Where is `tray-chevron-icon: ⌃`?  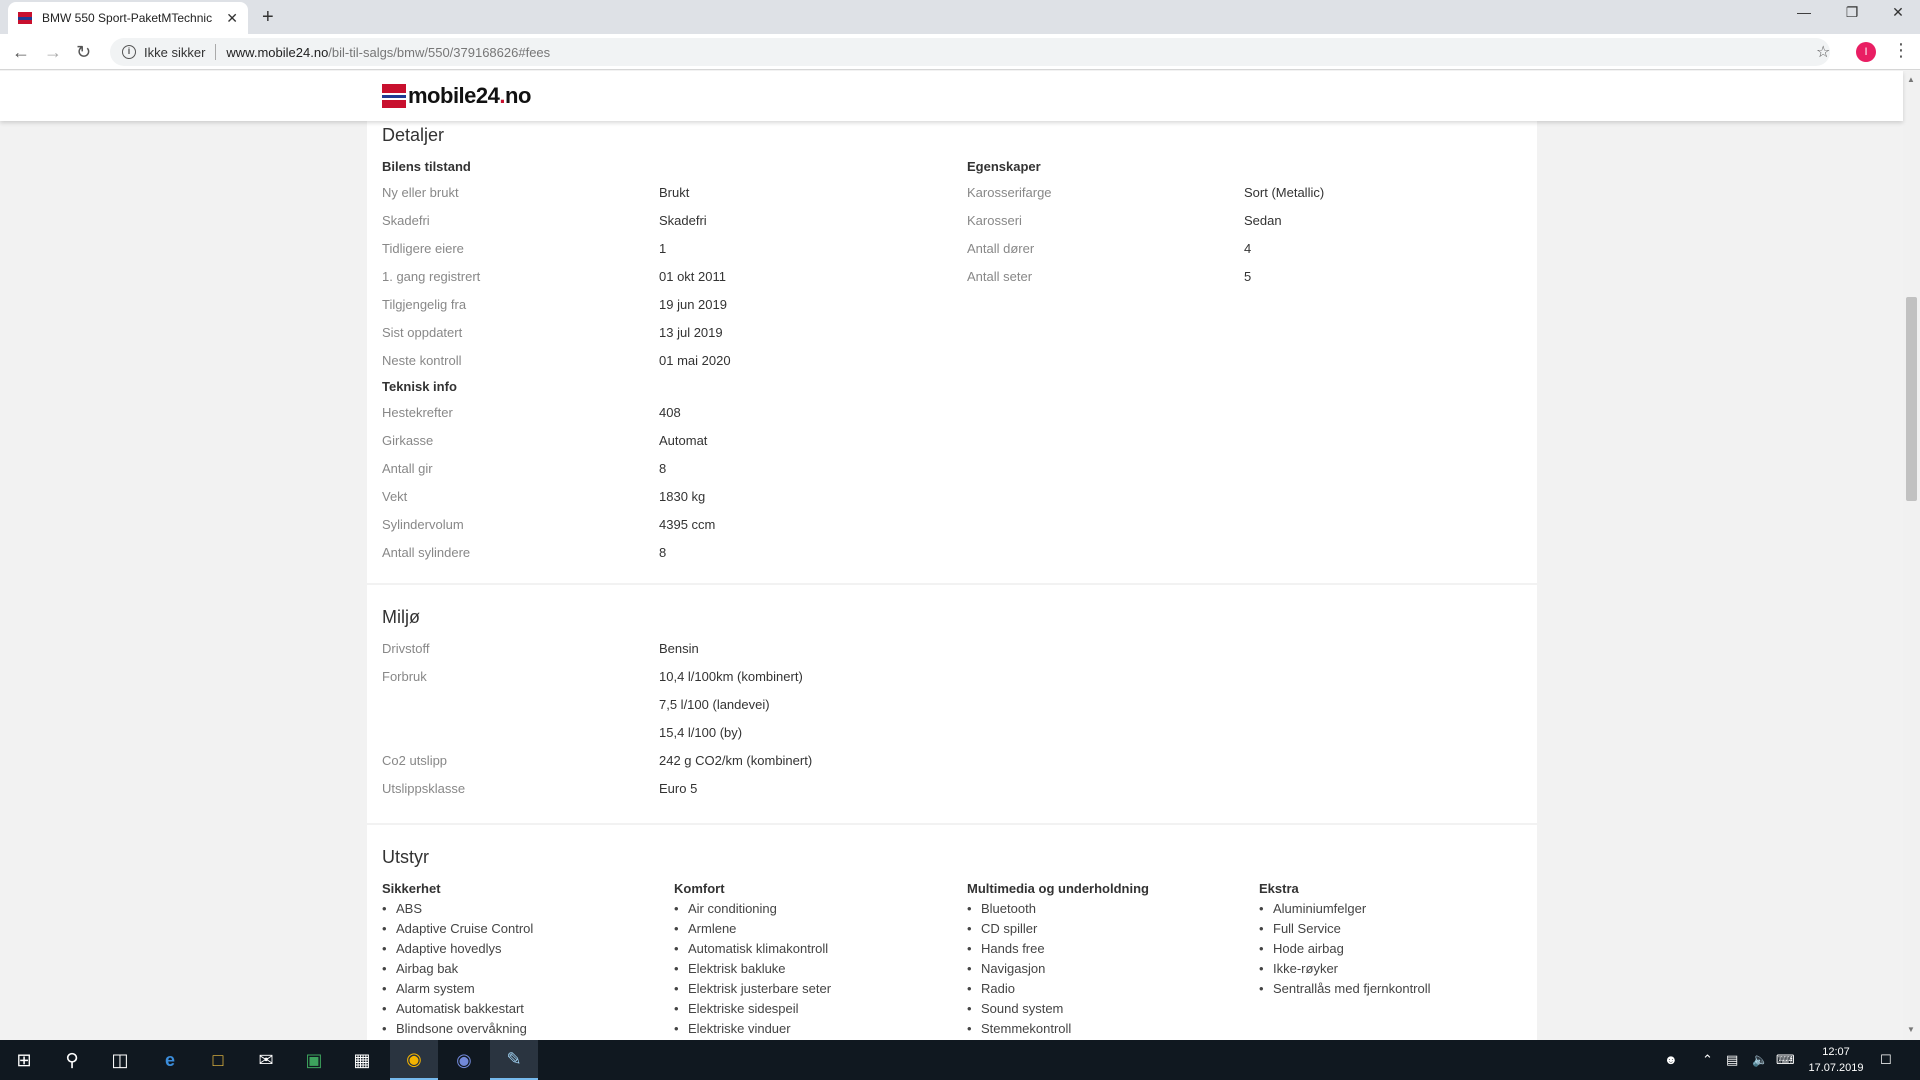 tray-chevron-icon: ⌃ is located at coordinates (1707, 1060).